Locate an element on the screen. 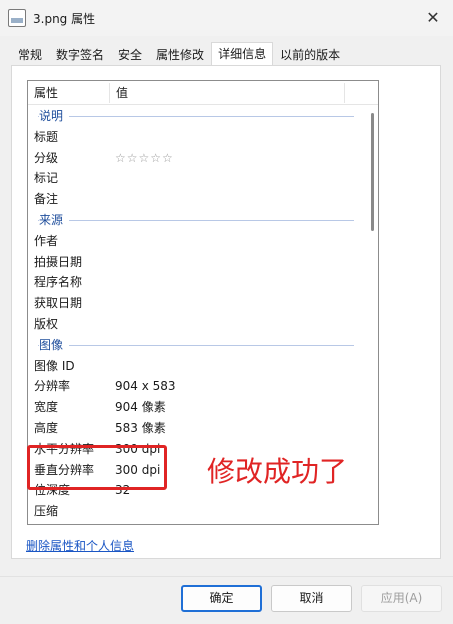 The height and width of the screenshot is (624, 453). property-row: 高度 583 像素 is located at coordinates (198, 428).